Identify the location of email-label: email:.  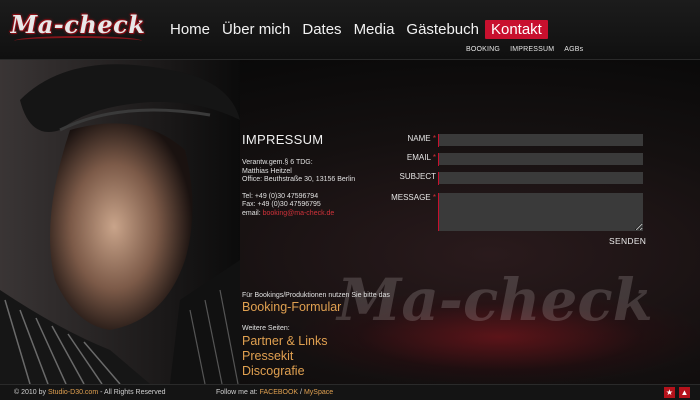
(252, 213).